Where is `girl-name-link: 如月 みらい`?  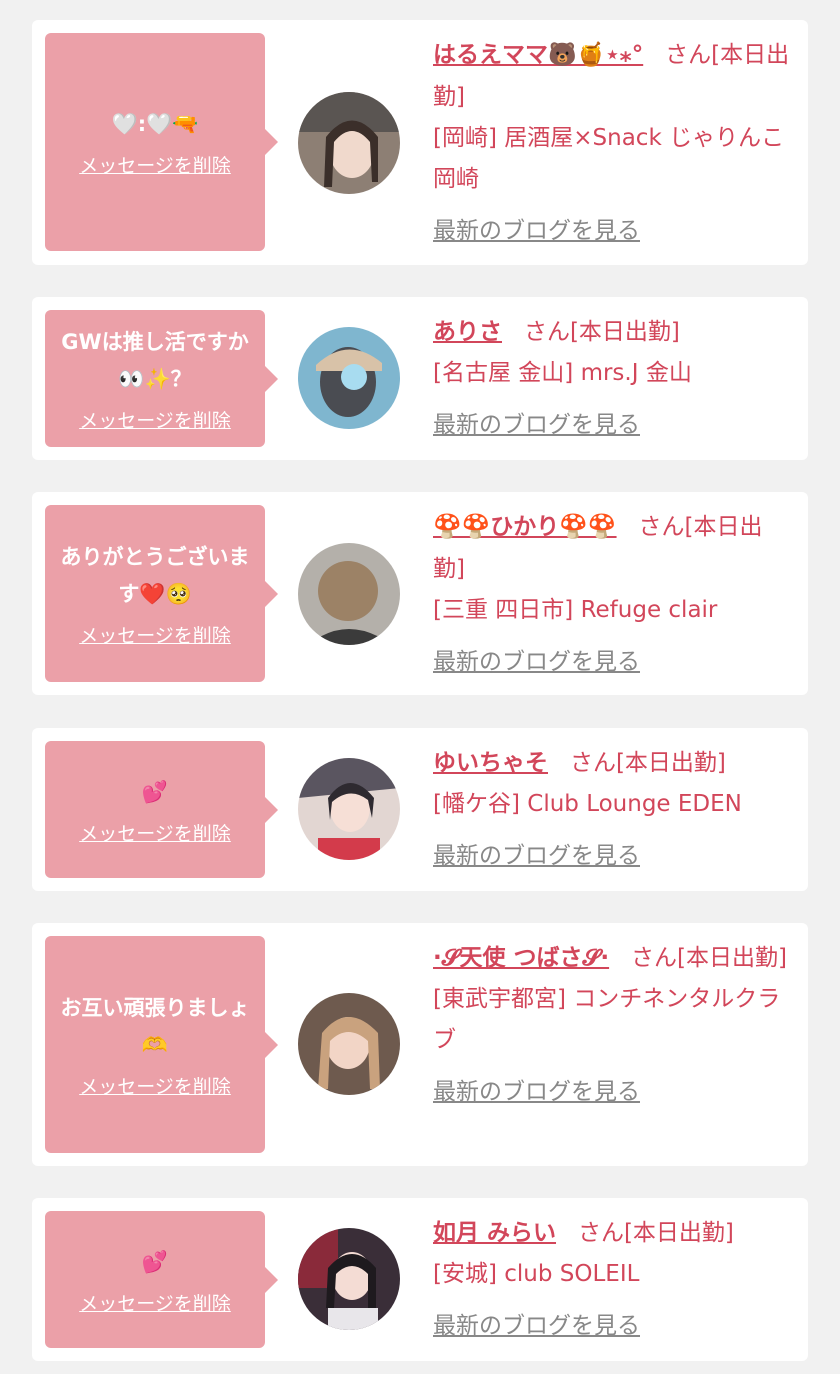
girl-name-link: 如月 みらい is located at coordinates (494, 1233).